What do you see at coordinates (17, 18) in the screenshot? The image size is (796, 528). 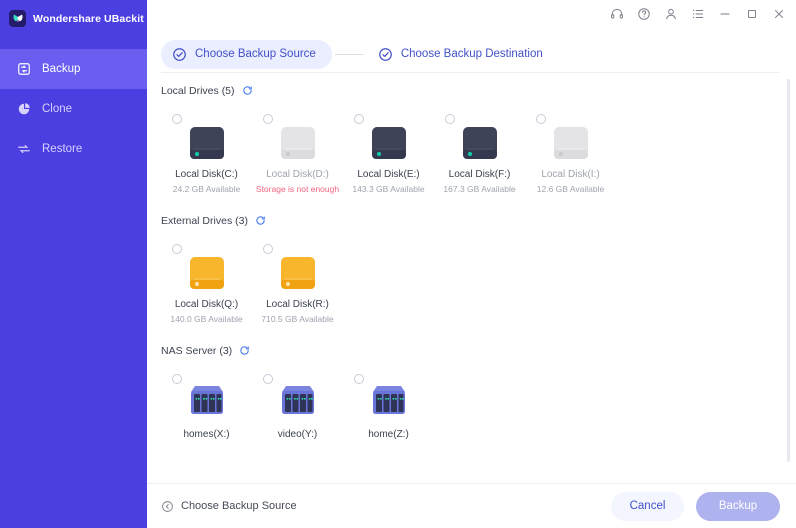 I see `butterfly-logo-icon` at bounding box center [17, 18].